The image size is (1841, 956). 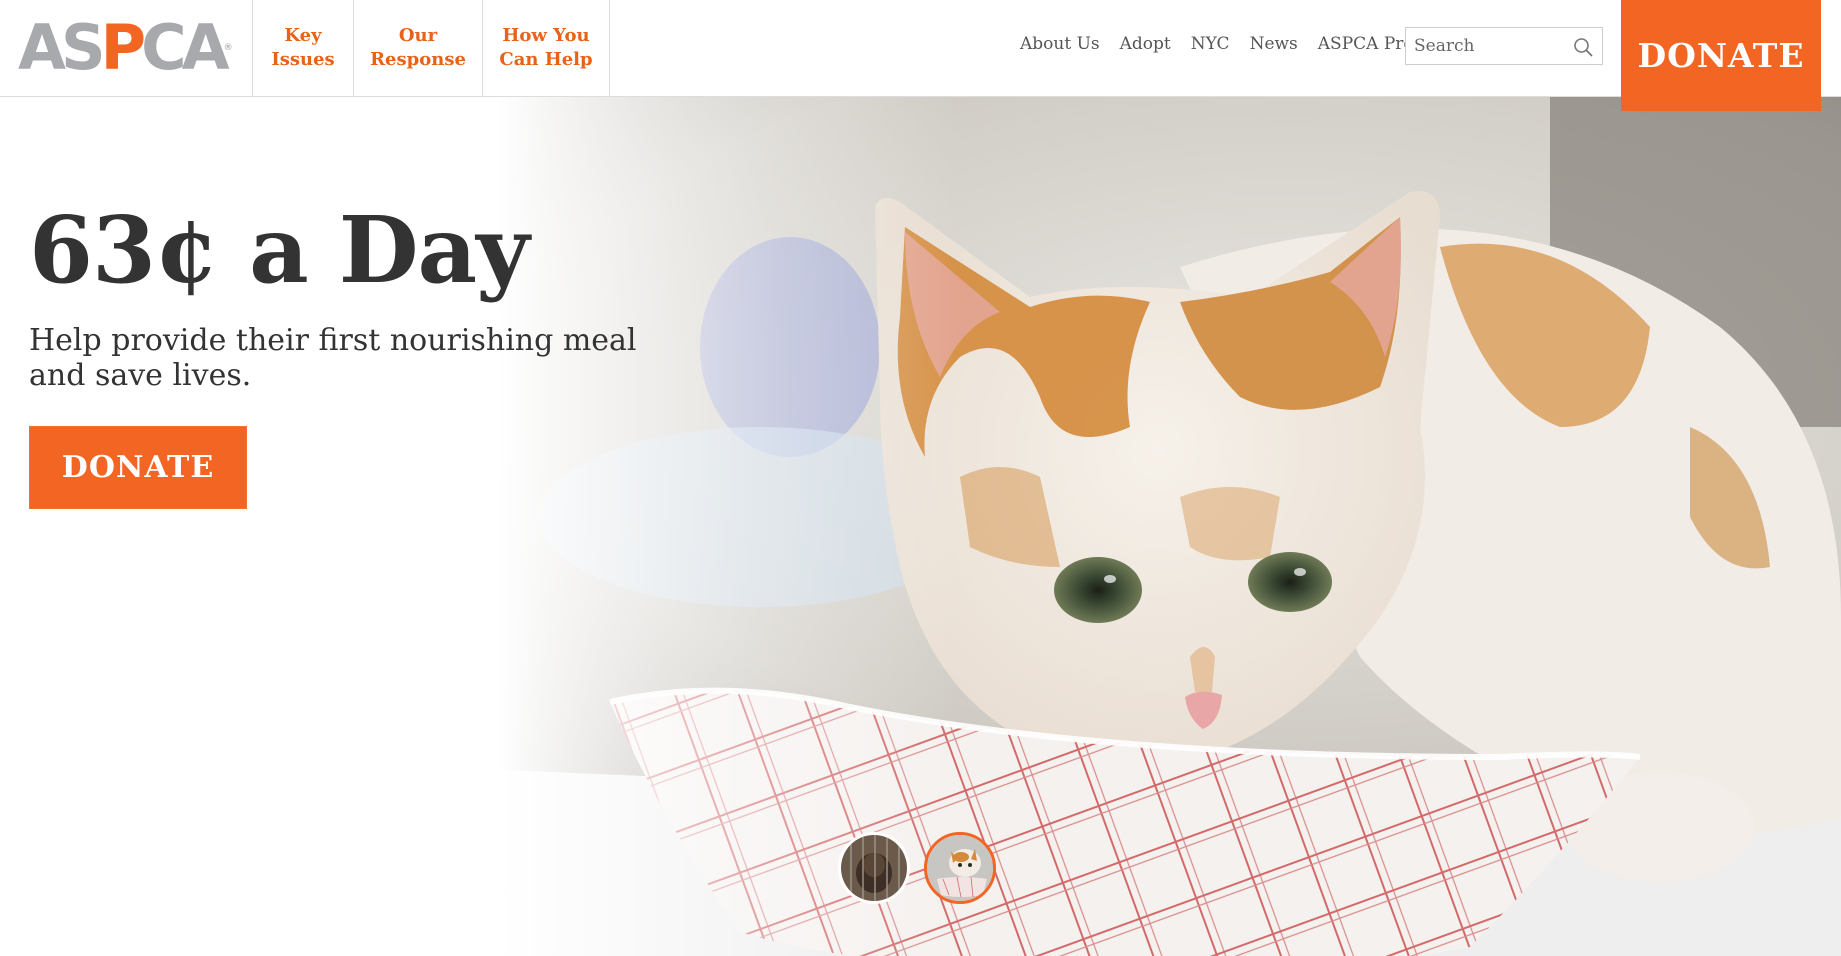 What do you see at coordinates (917, 868) in the screenshot?
I see `carousel-thumbnails` at bounding box center [917, 868].